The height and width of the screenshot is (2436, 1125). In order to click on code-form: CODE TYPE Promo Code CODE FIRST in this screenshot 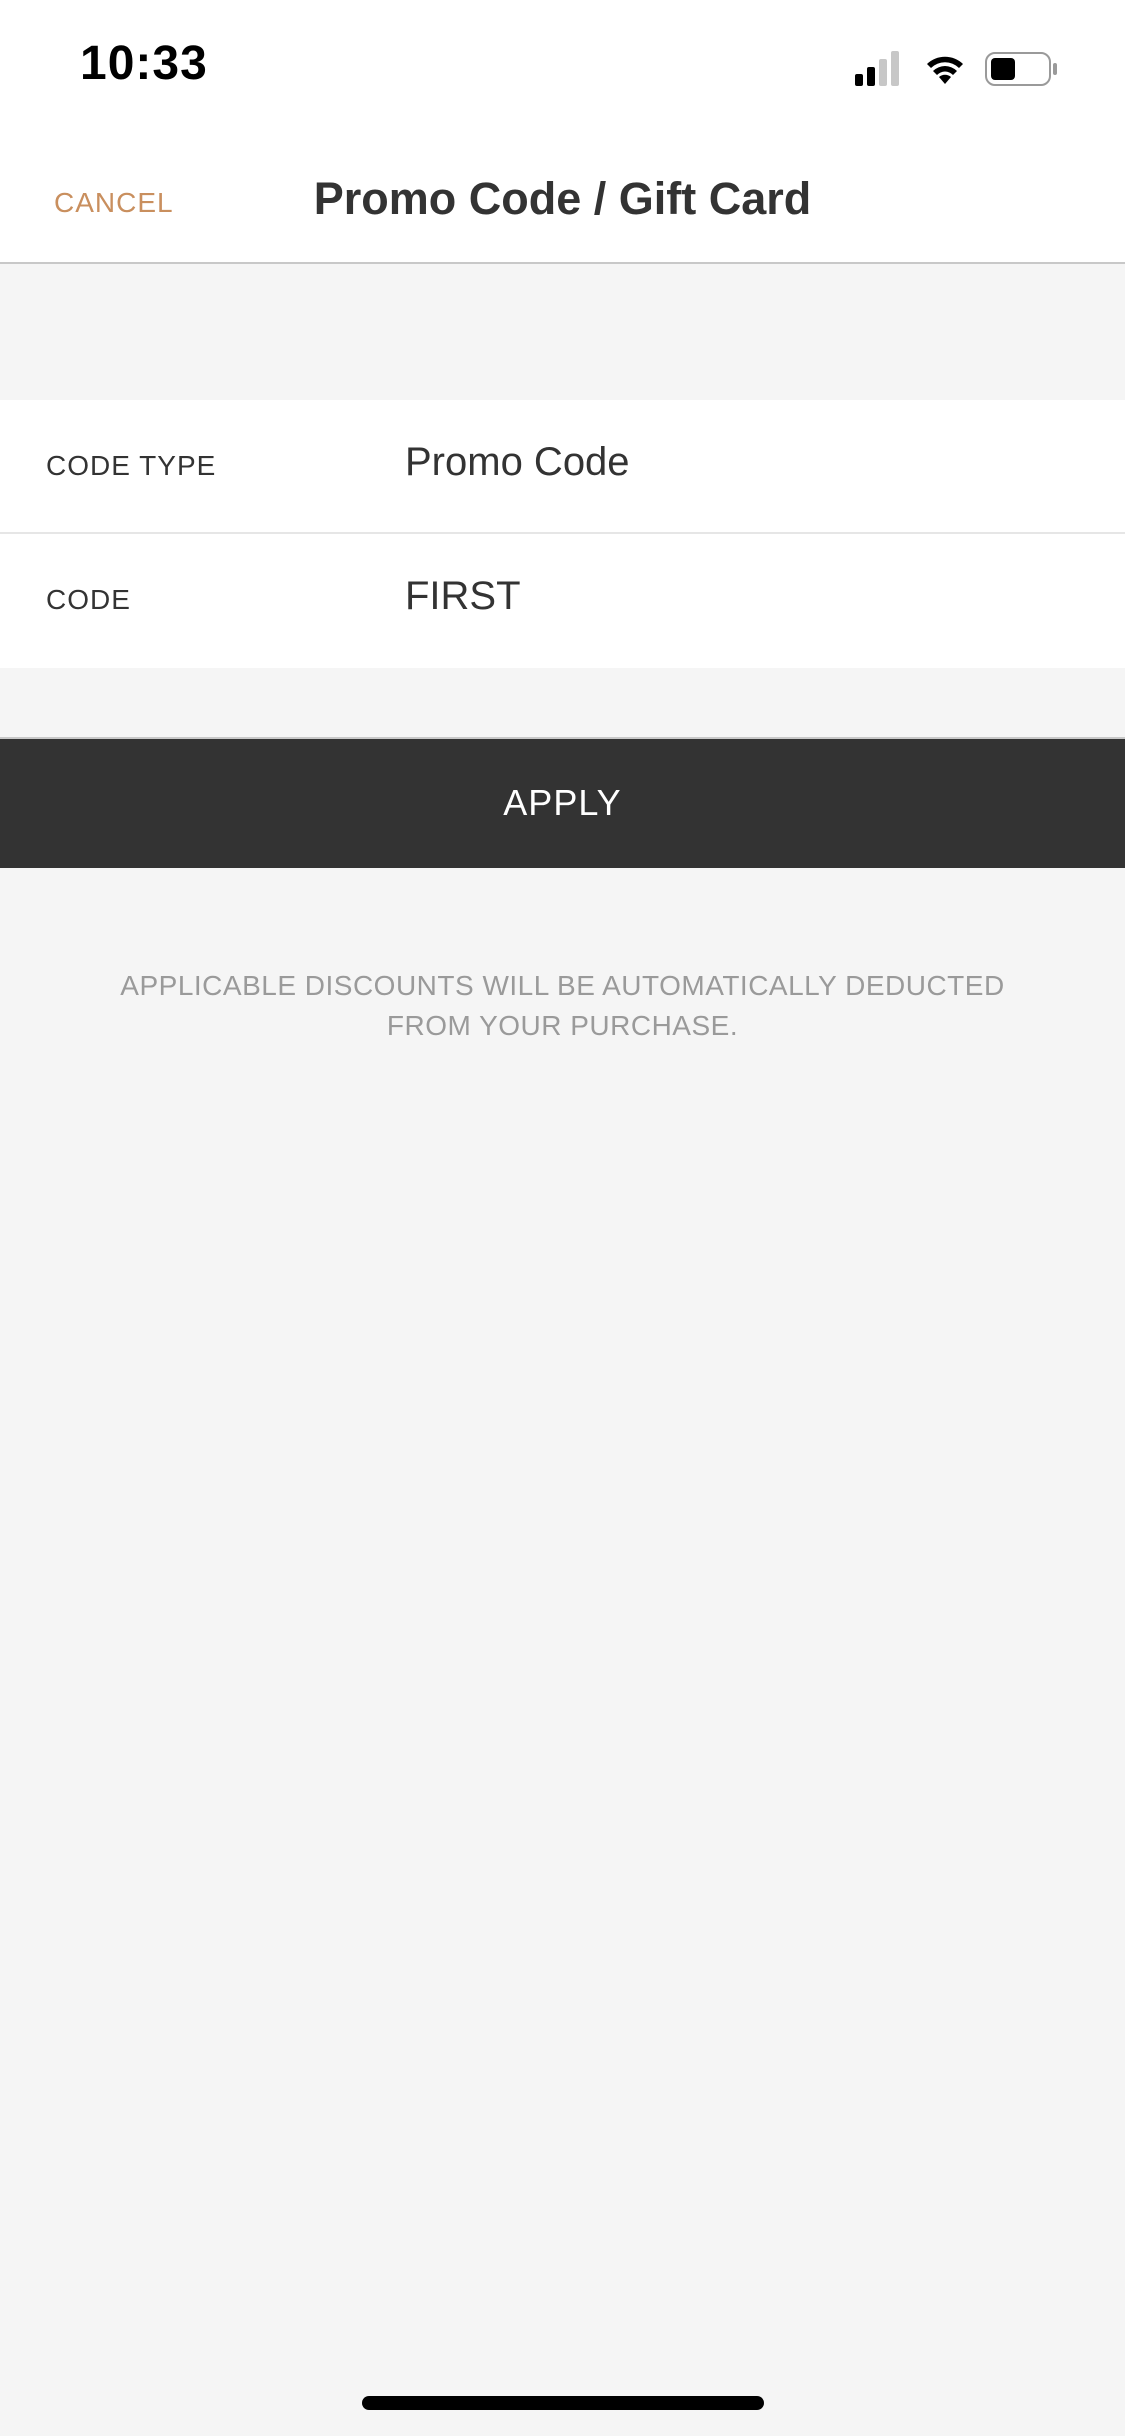, I will do `click(562, 534)`.